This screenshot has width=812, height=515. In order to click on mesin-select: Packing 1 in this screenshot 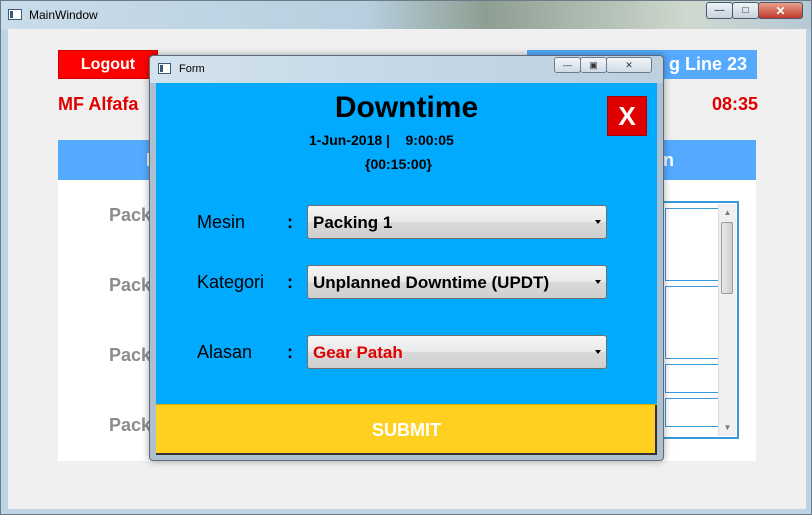, I will do `click(457, 222)`.